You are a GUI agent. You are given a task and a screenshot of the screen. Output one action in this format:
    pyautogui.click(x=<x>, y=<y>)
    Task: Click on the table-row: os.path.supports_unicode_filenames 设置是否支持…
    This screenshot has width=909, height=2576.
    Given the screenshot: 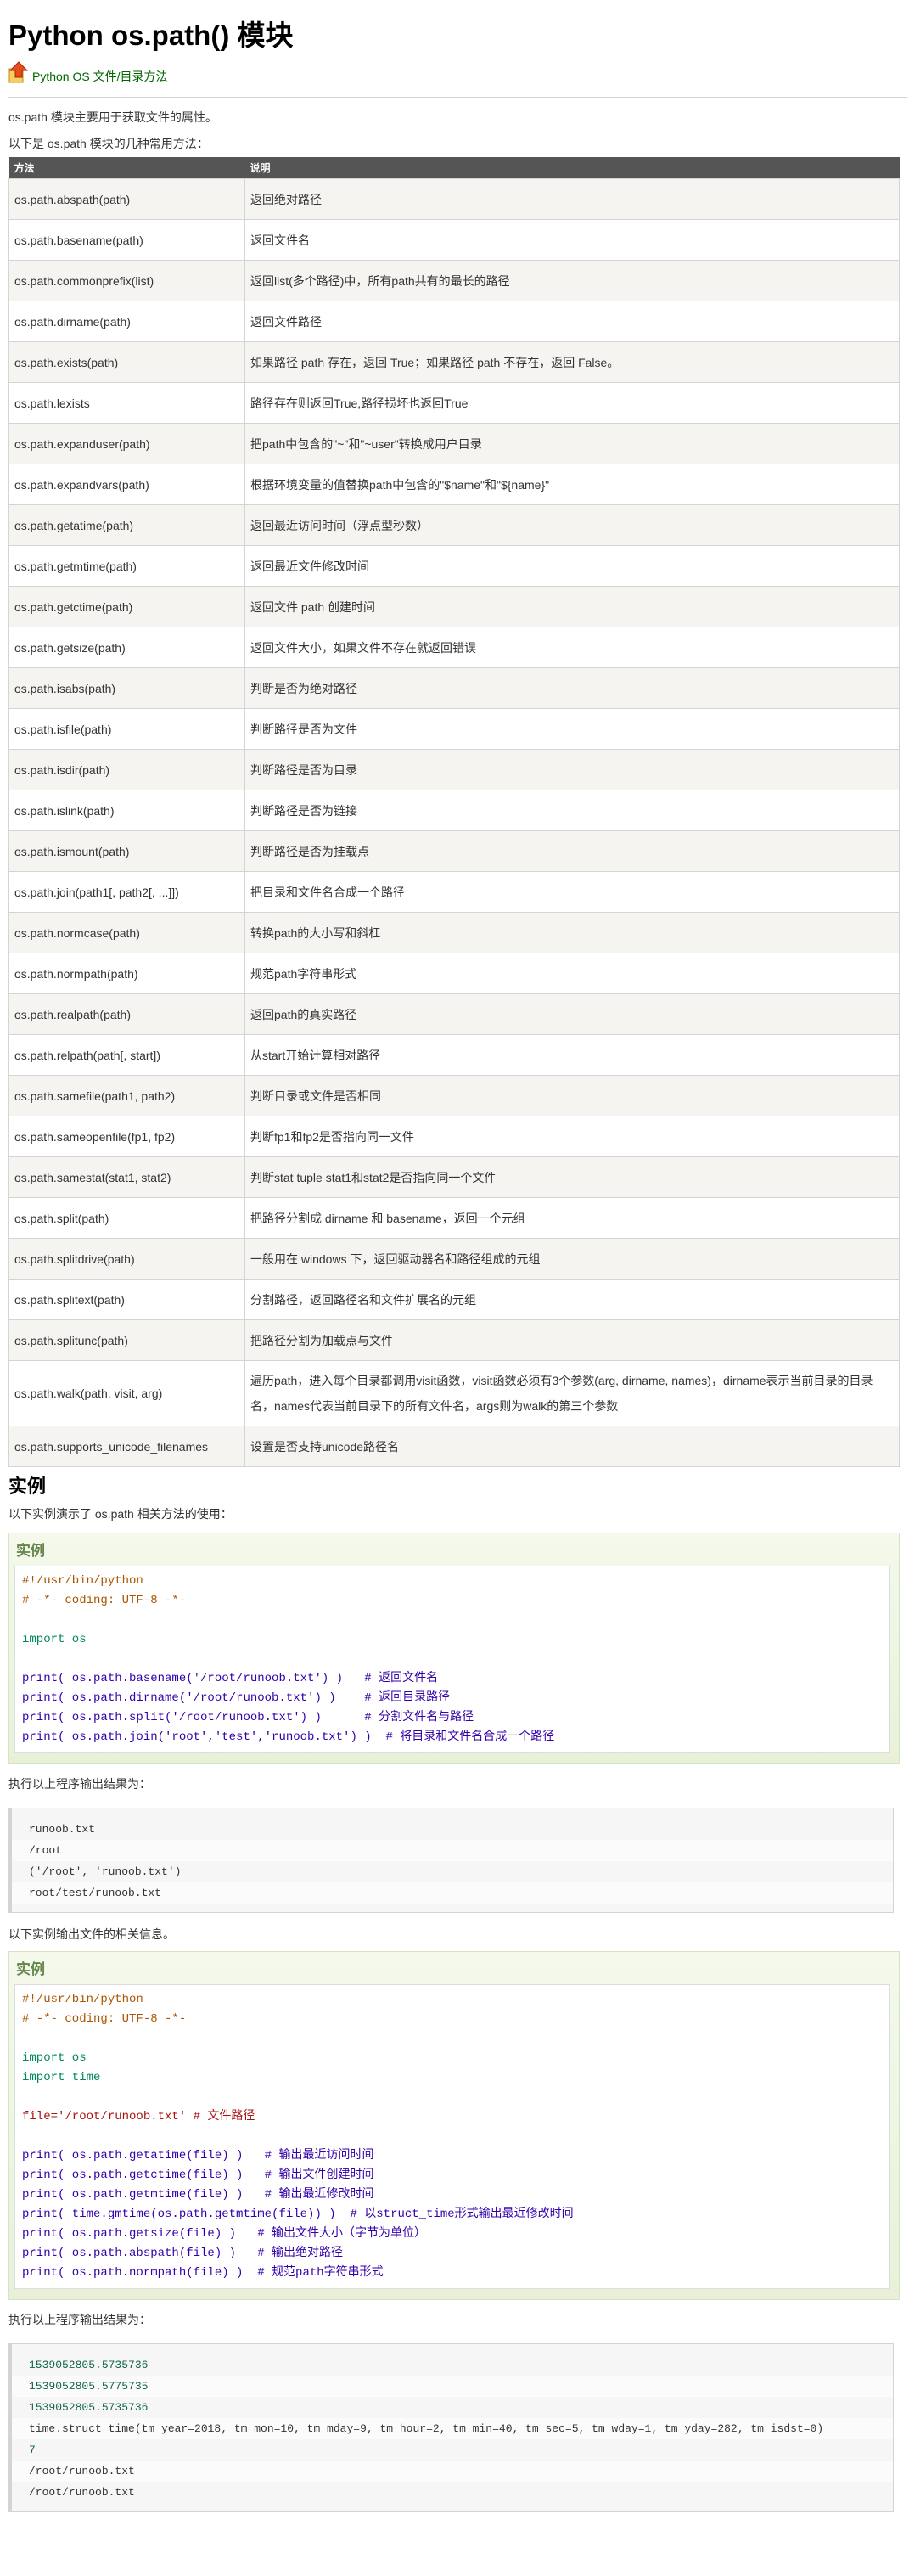 What is the action you would take?
    pyautogui.click(x=454, y=1446)
    